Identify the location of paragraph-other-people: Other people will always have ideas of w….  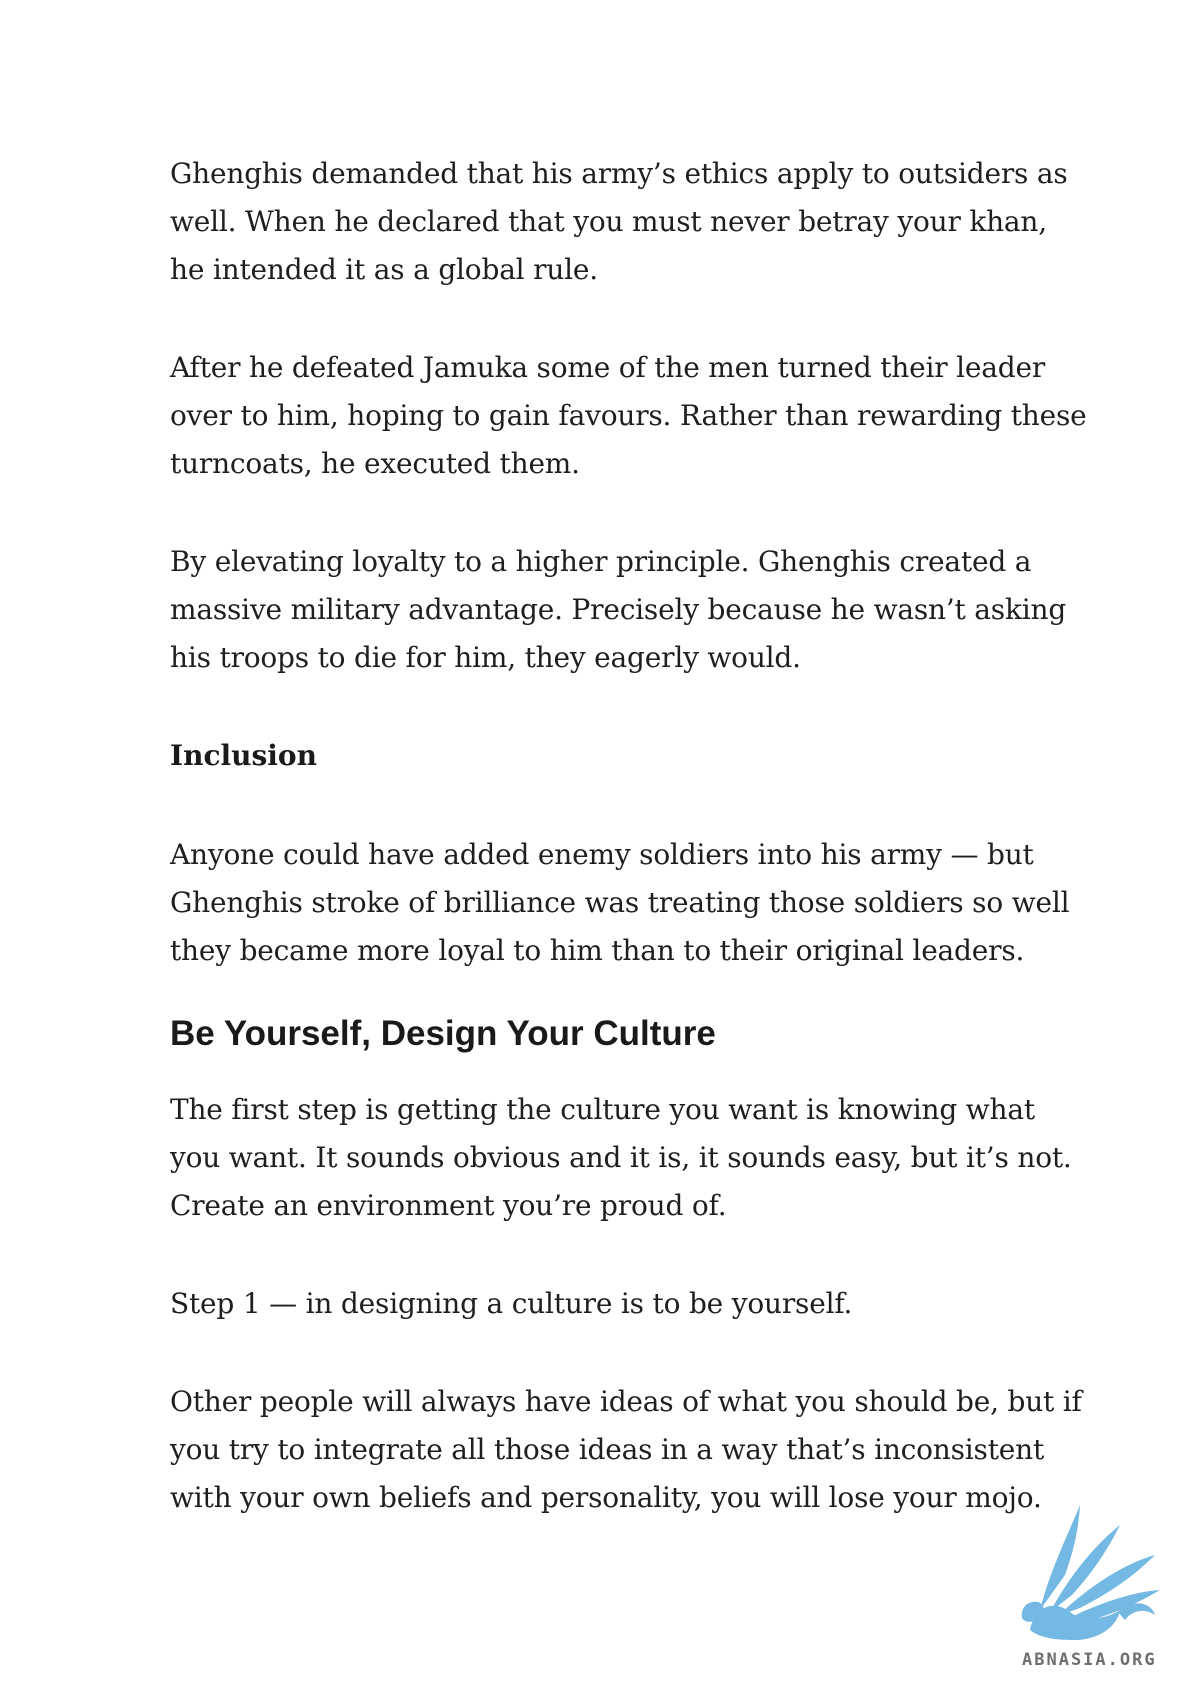
(626, 1450).